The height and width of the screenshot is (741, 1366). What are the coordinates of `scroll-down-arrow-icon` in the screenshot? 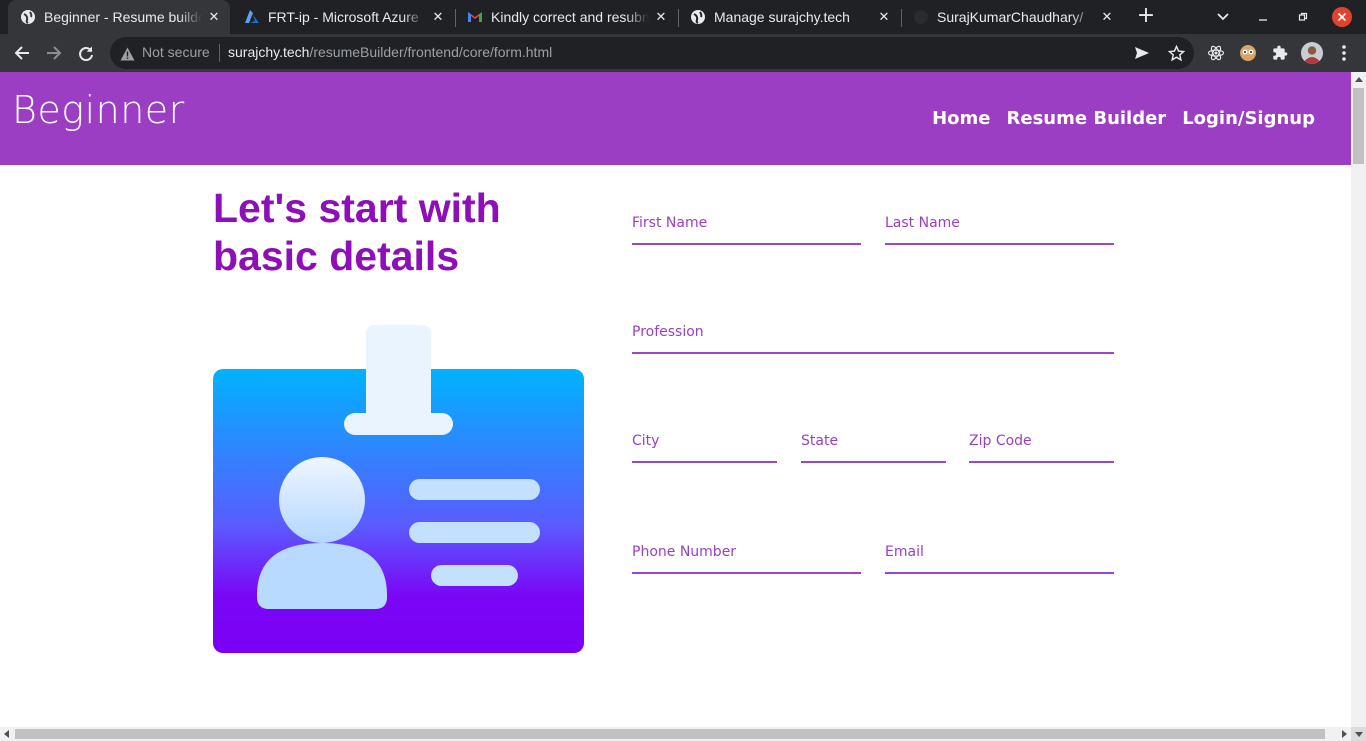 It's located at (1359, 734).